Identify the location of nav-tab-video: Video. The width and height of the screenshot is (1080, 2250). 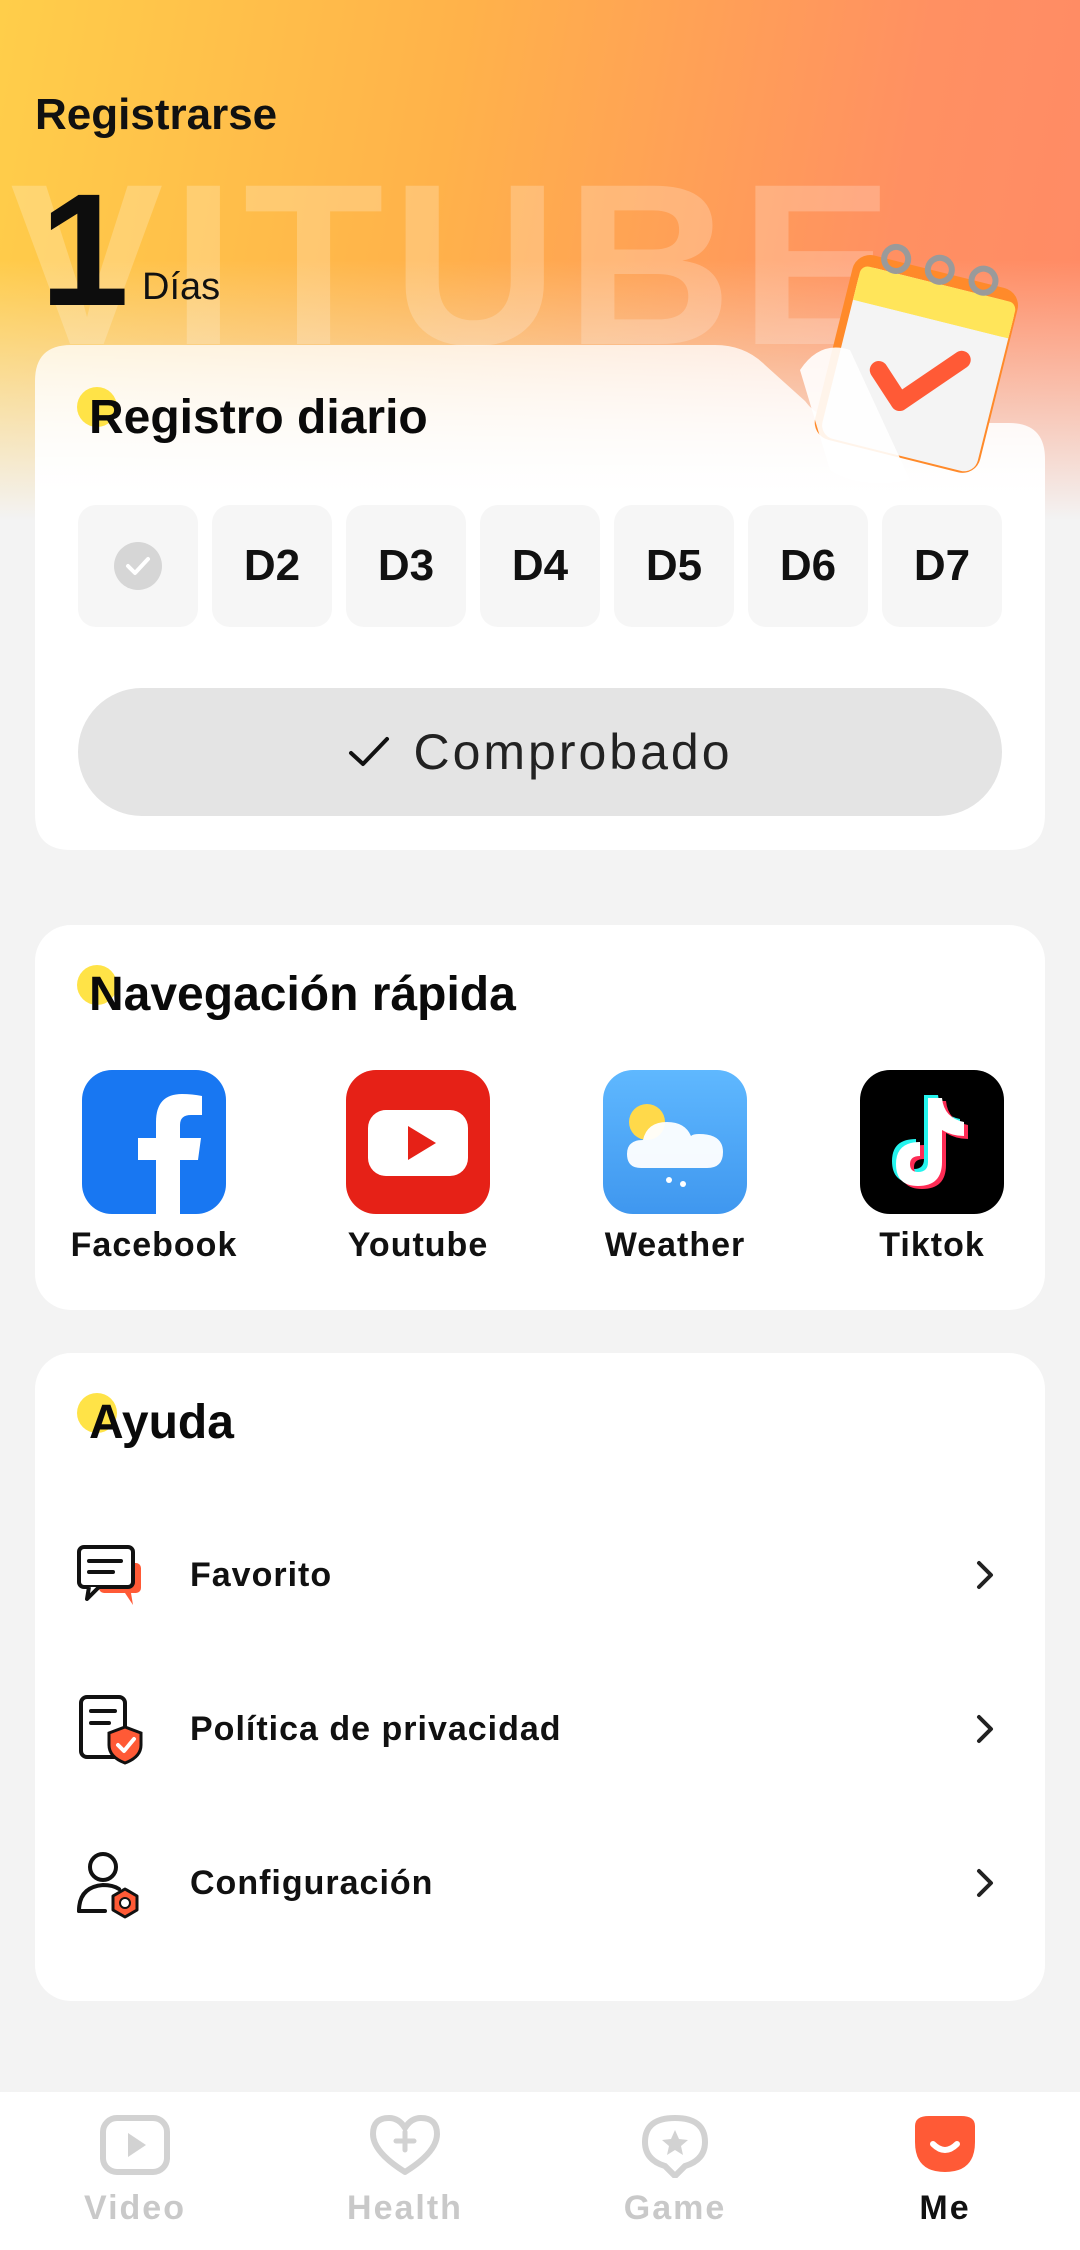
(135, 2170).